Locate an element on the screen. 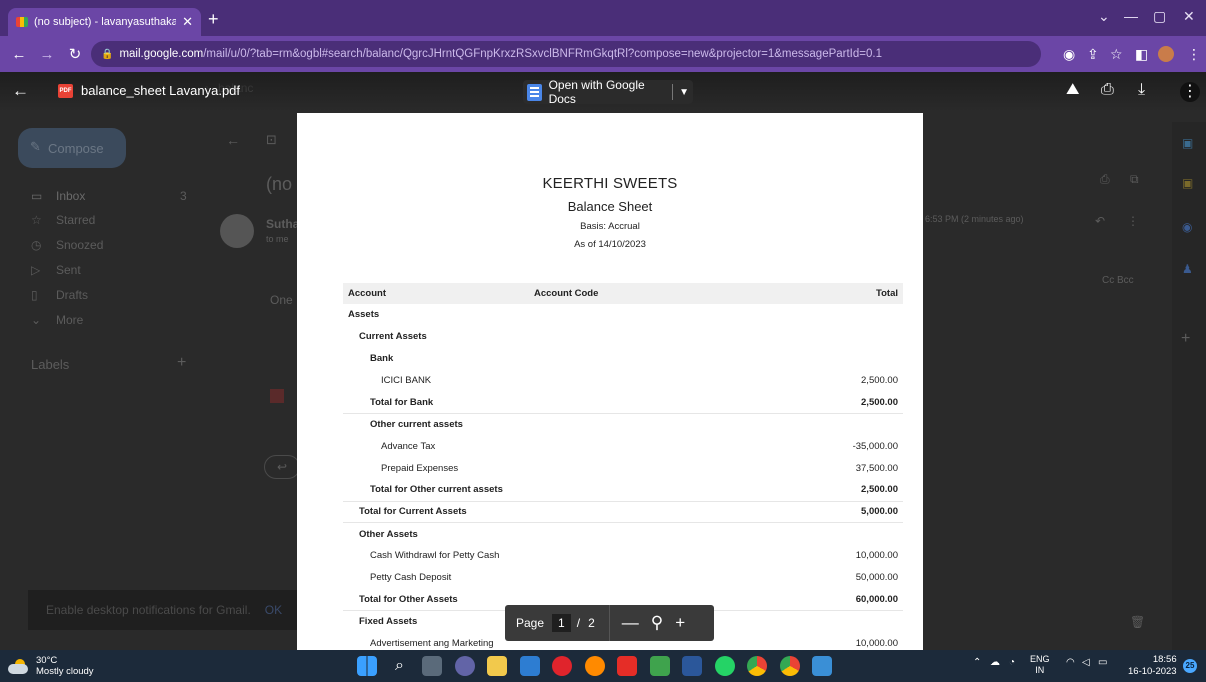 This screenshot has width=1206, height=682. language-indicator: ENG IN is located at coordinates (1040, 665).